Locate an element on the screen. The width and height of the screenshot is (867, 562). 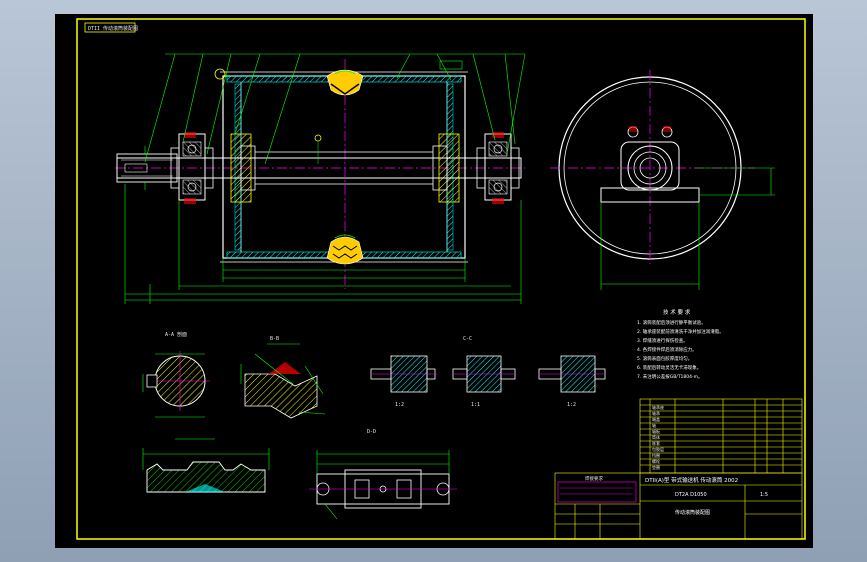
key-section-views: C-C 1:2 1:1 1:2 is located at coordinates (488, 372).